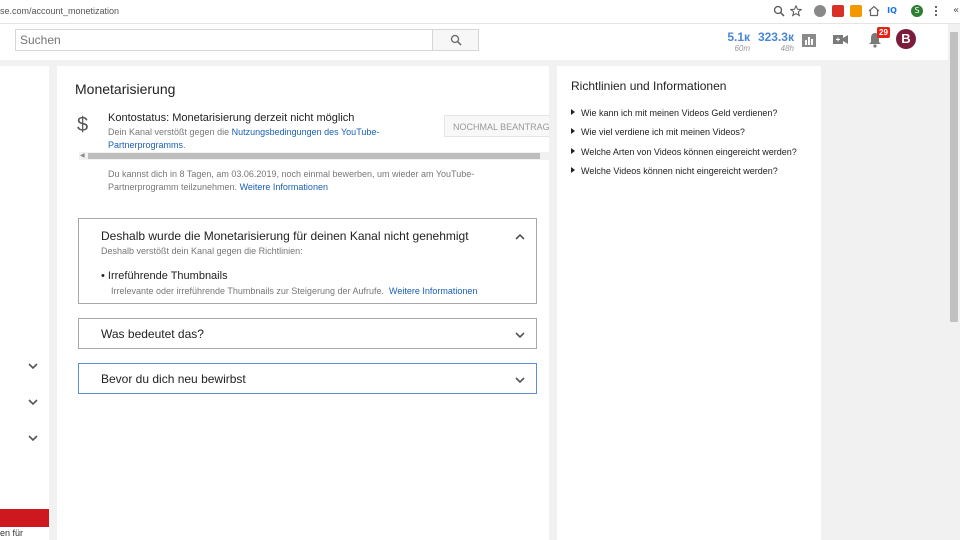 The width and height of the screenshot is (960, 540). I want to click on iq-extension-icon: IQ, so click(892, 11).